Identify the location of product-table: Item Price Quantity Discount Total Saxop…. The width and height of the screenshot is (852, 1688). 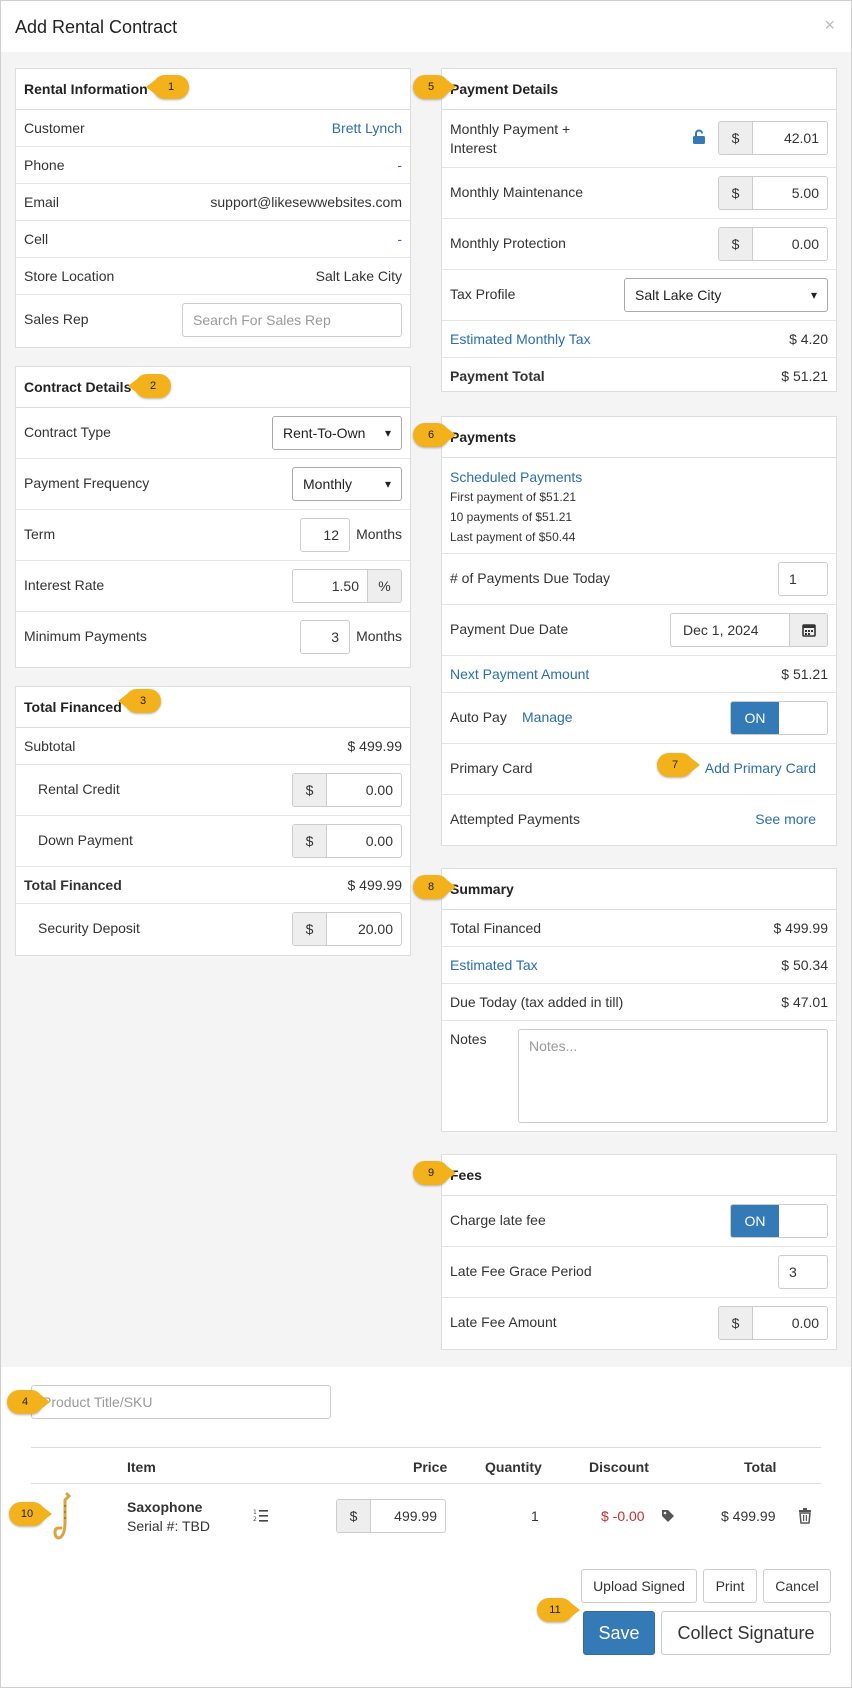
(426, 1498).